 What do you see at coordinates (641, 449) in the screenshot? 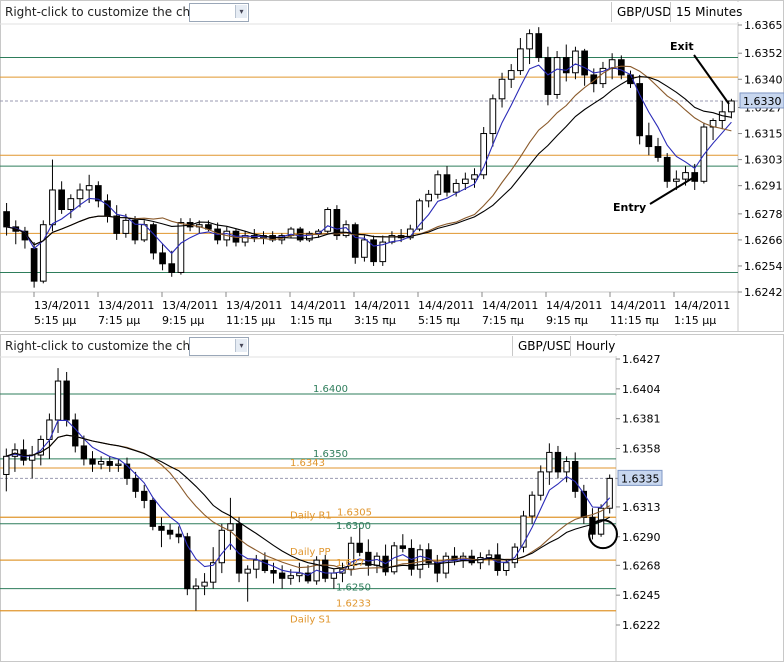
I see `y-tick-label: 1.6358` at bounding box center [641, 449].